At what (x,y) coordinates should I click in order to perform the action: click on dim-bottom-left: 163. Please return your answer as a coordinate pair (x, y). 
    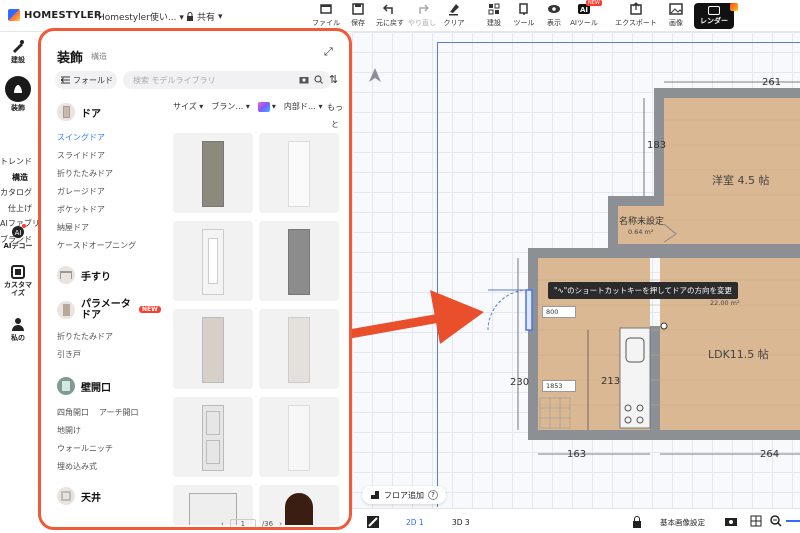
    Looking at the image, I should click on (577, 454).